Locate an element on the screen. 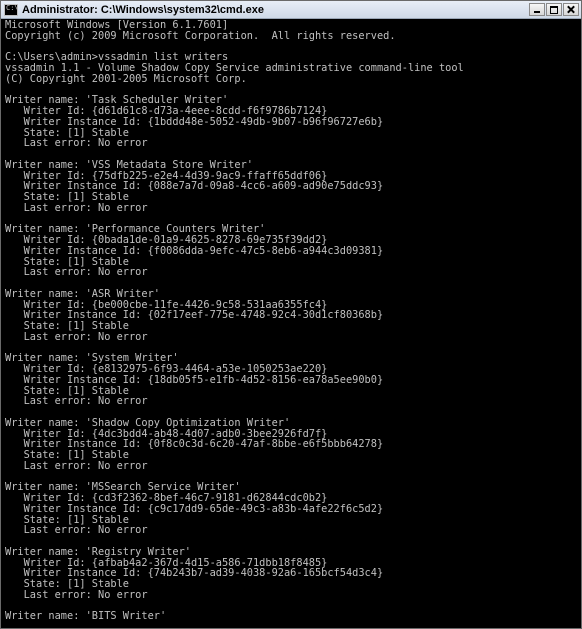 This screenshot has width=582, height=629. console-line: Writer name: 'BITS Writer' is located at coordinates (86, 616).